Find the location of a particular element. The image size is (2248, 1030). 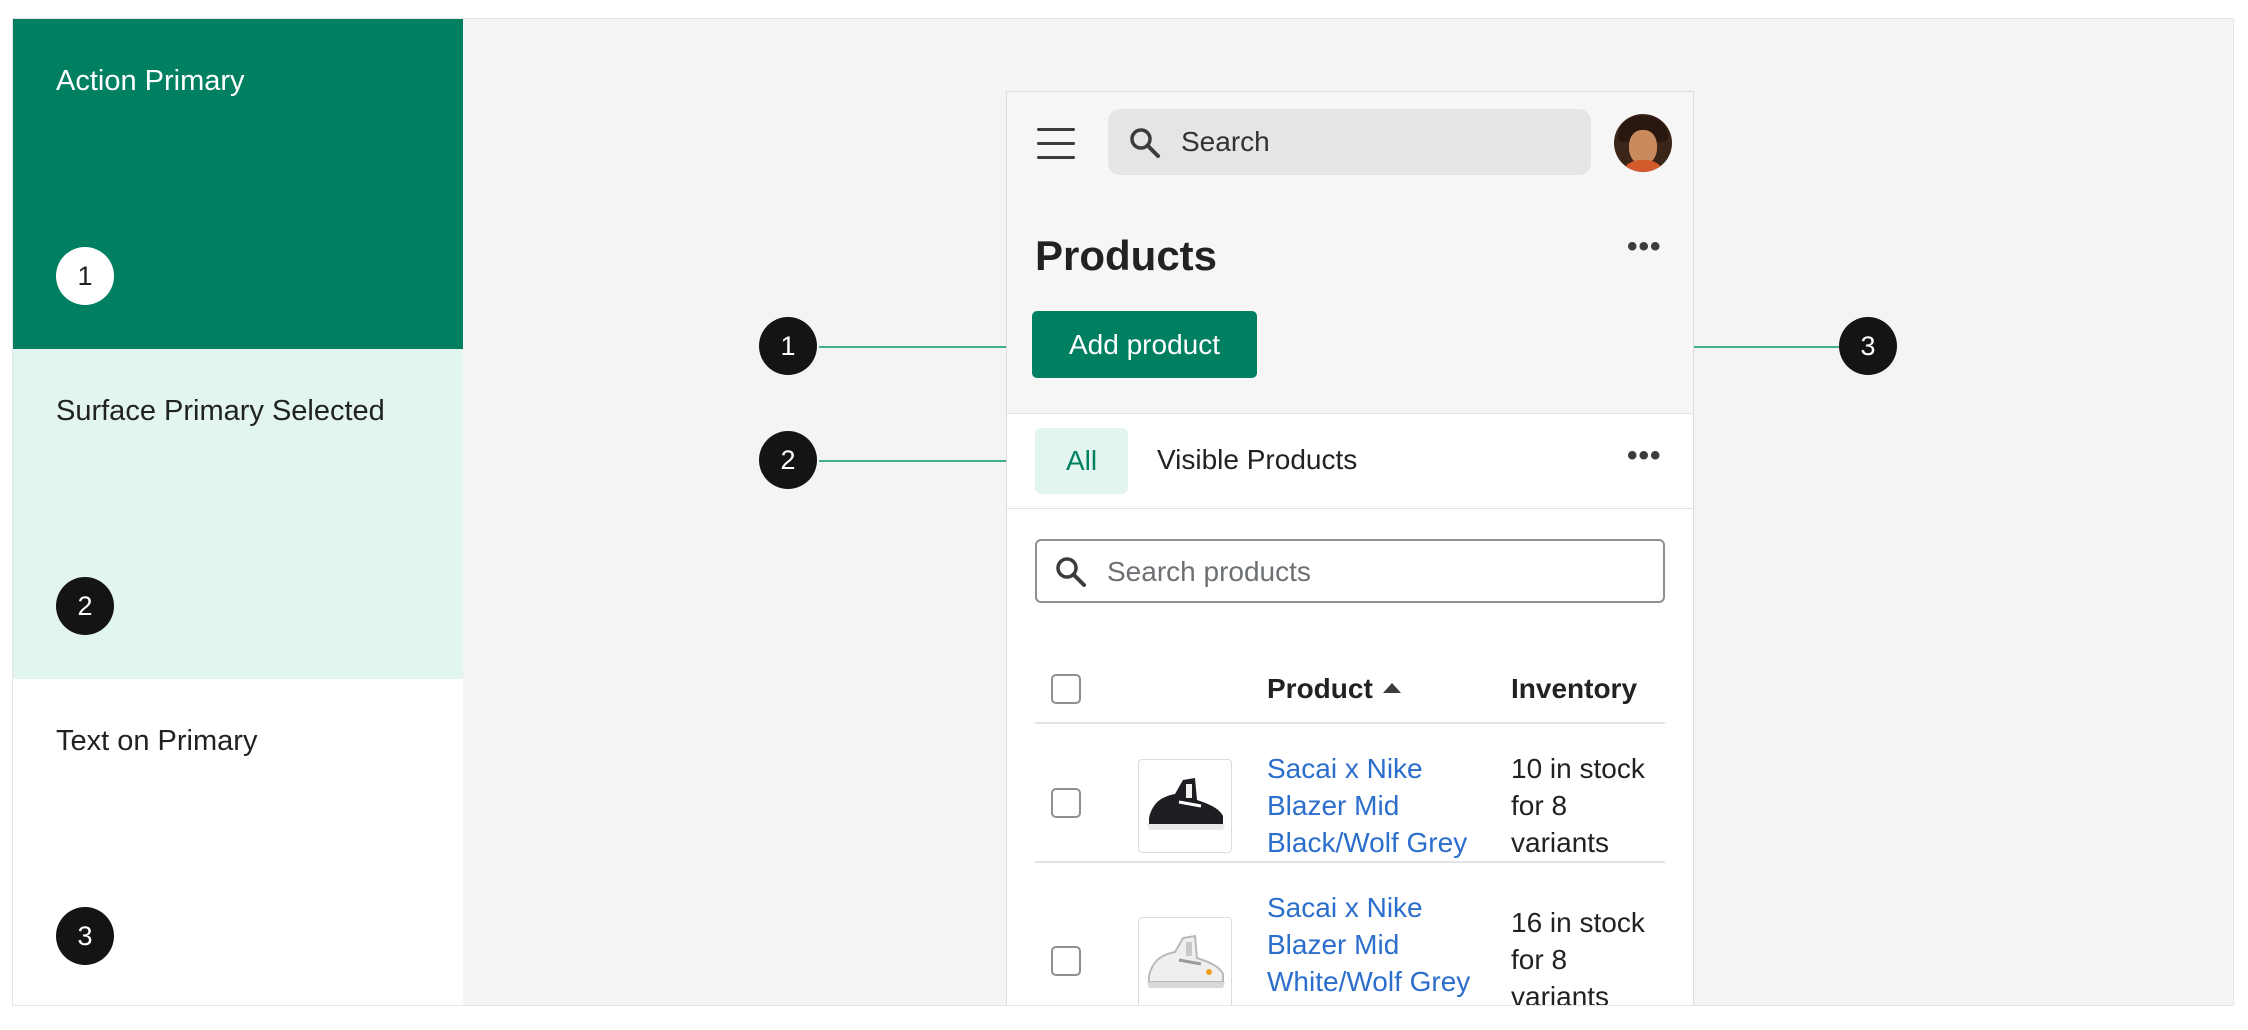

legend-surface-primary-selected: Surface Primary Selected 2 is located at coordinates (238, 514).